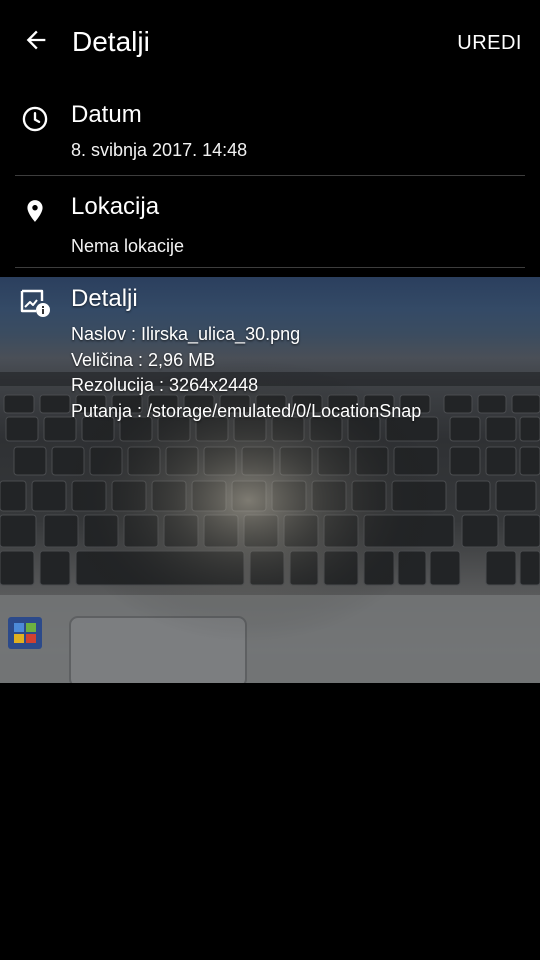 Image resolution: width=540 pixels, height=960 pixels. I want to click on image-info-icon, so click(35, 302).